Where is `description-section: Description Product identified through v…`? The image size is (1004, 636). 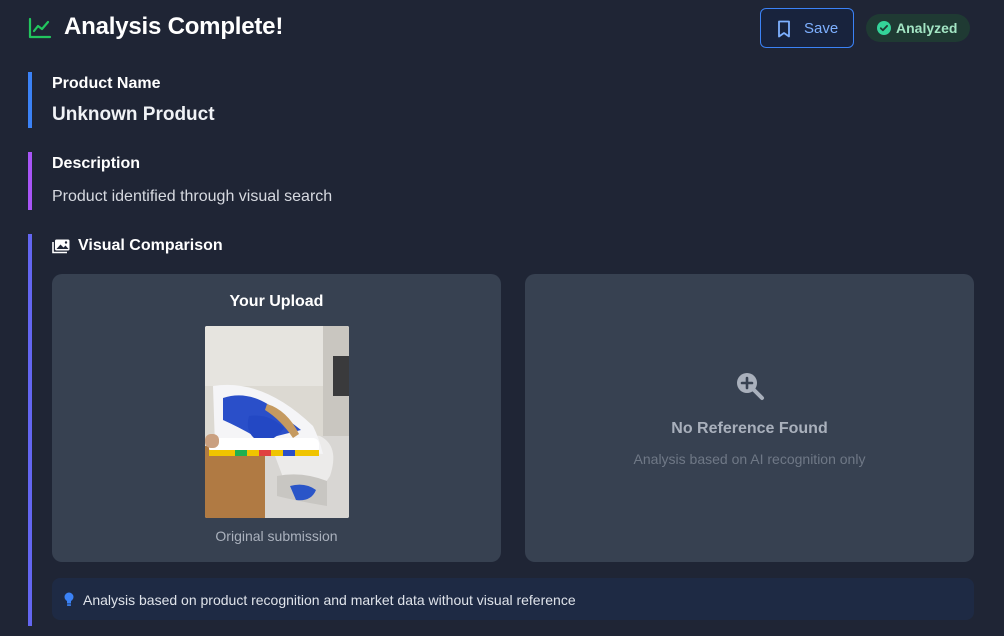
description-section: Description Product identified through v… is located at coordinates (499, 181).